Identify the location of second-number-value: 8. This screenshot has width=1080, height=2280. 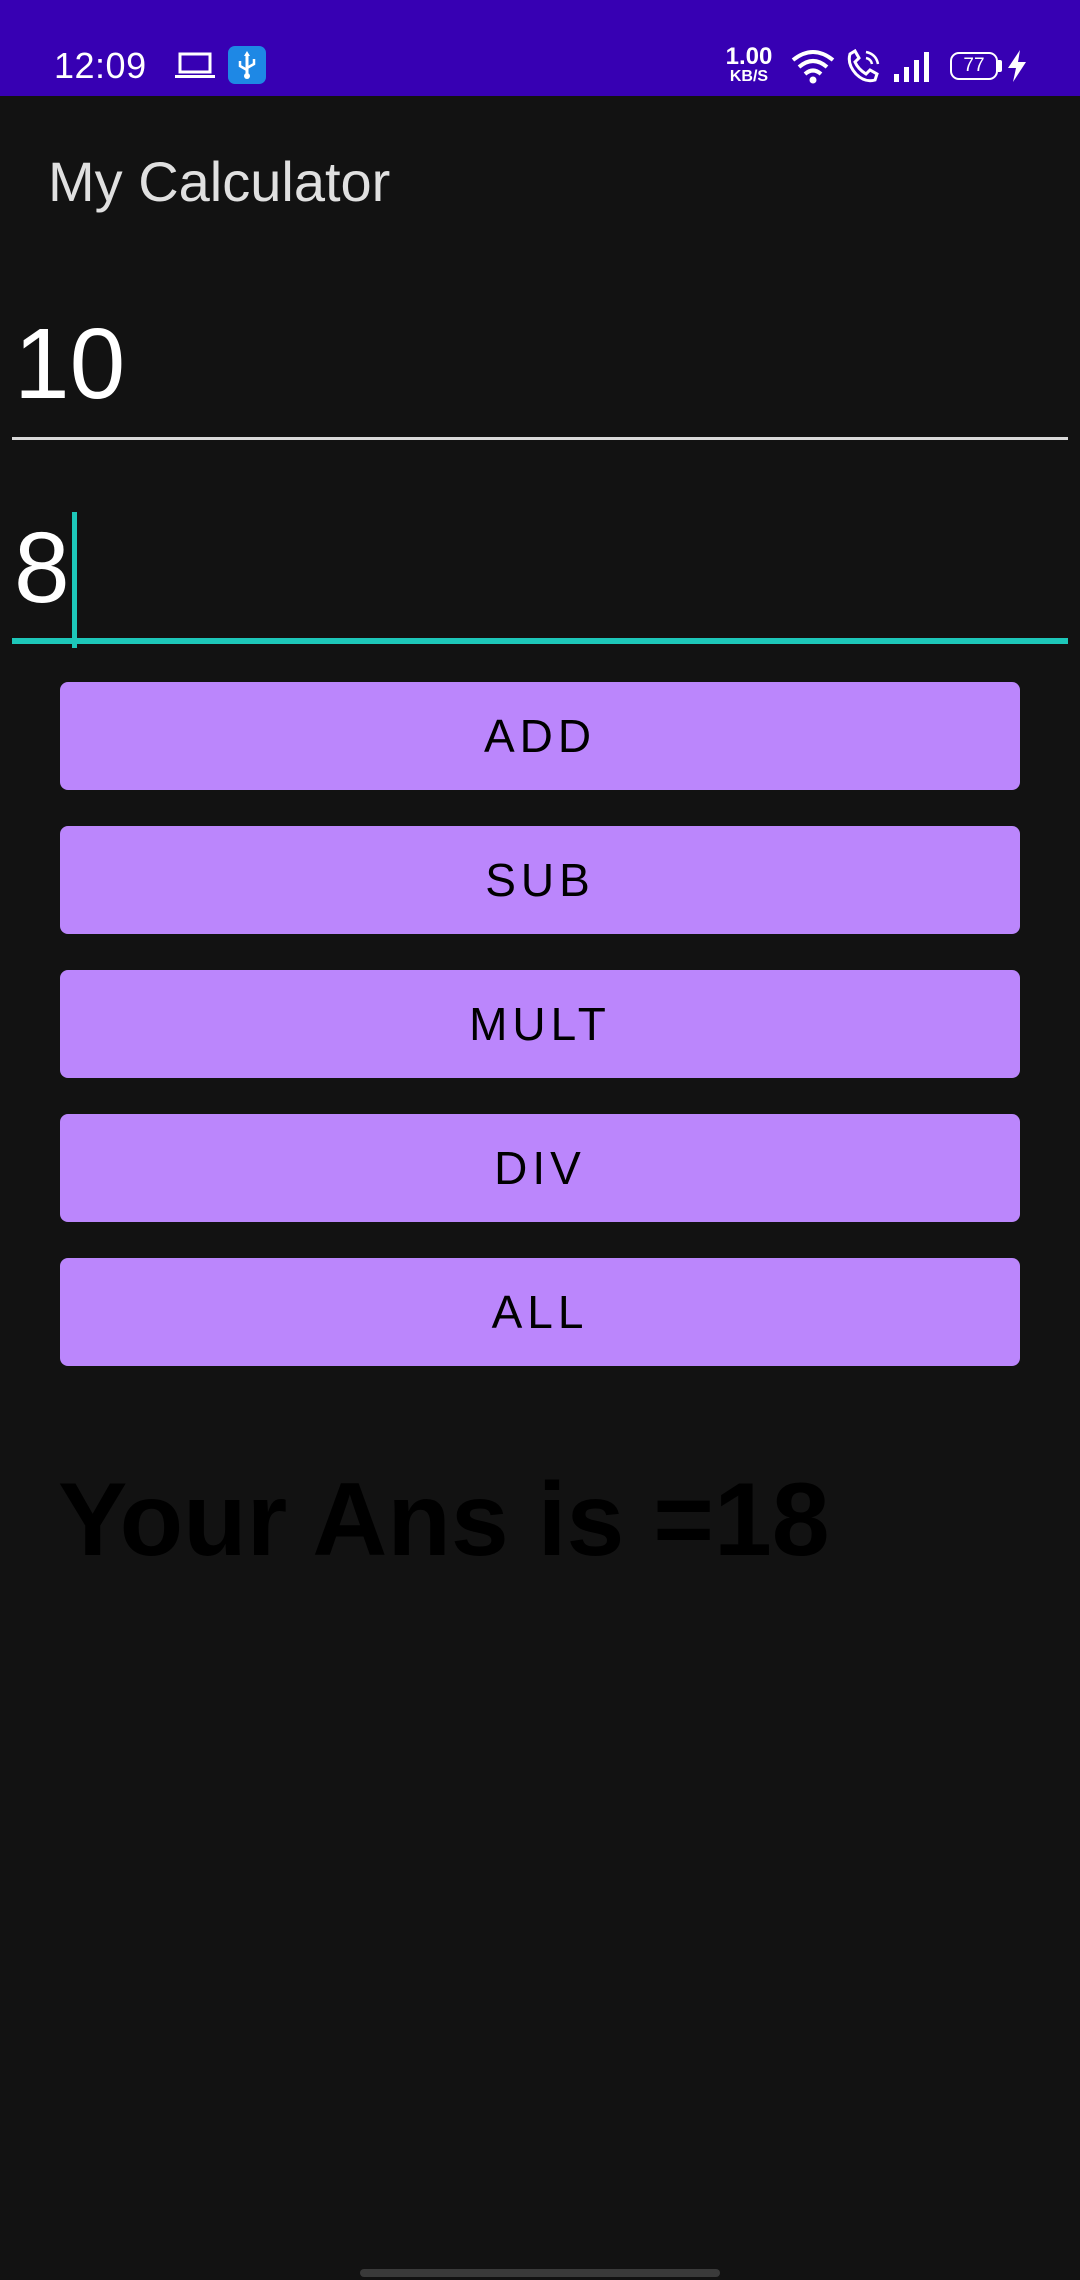
(45, 580).